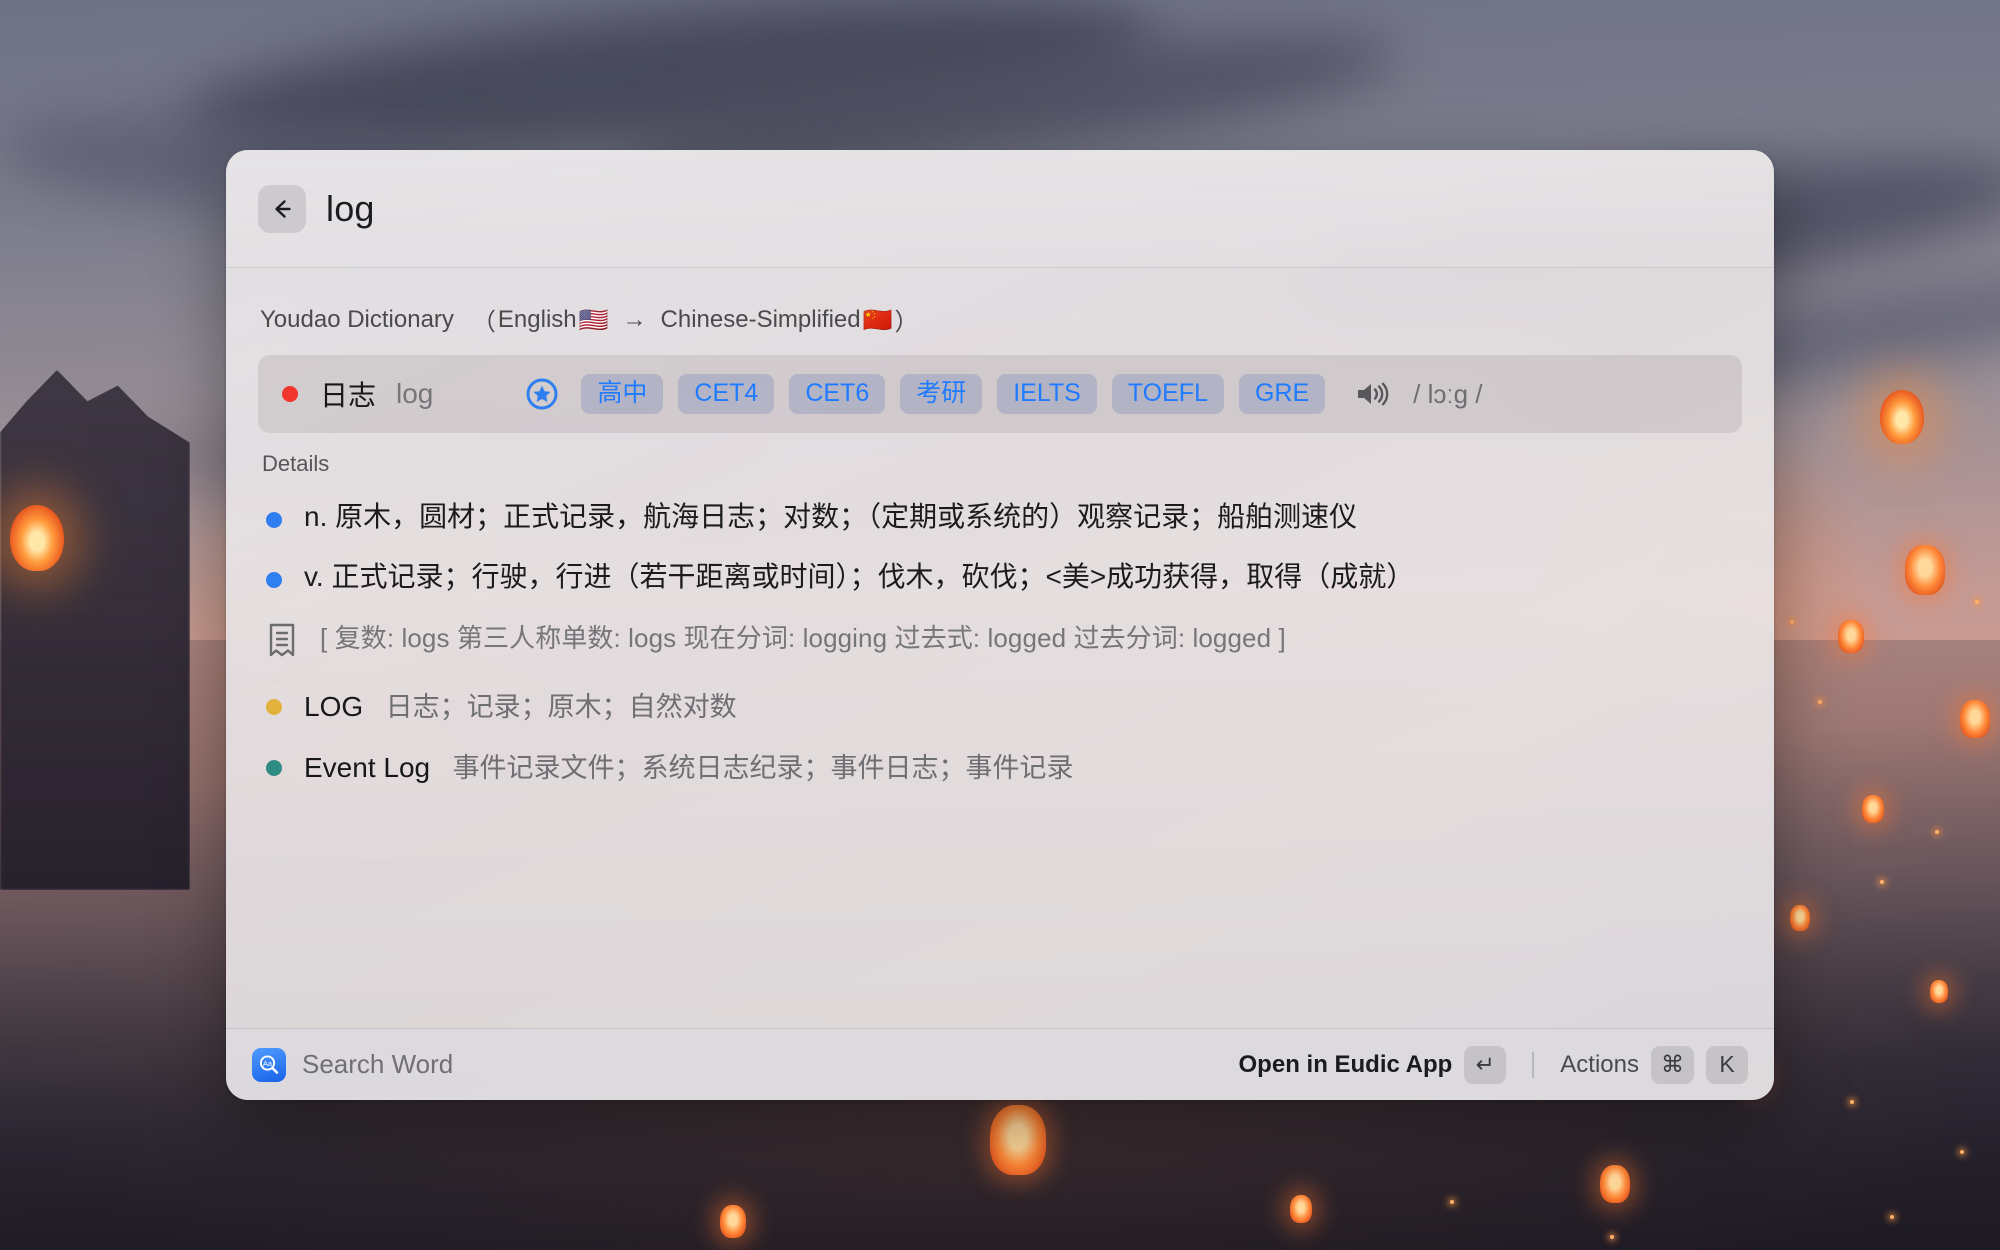 Image resolution: width=2000 pixels, height=1250 pixels. Describe the element at coordinates (877, 319) in the screenshot. I see `cn-flag-icon: 🇨🇳` at that location.